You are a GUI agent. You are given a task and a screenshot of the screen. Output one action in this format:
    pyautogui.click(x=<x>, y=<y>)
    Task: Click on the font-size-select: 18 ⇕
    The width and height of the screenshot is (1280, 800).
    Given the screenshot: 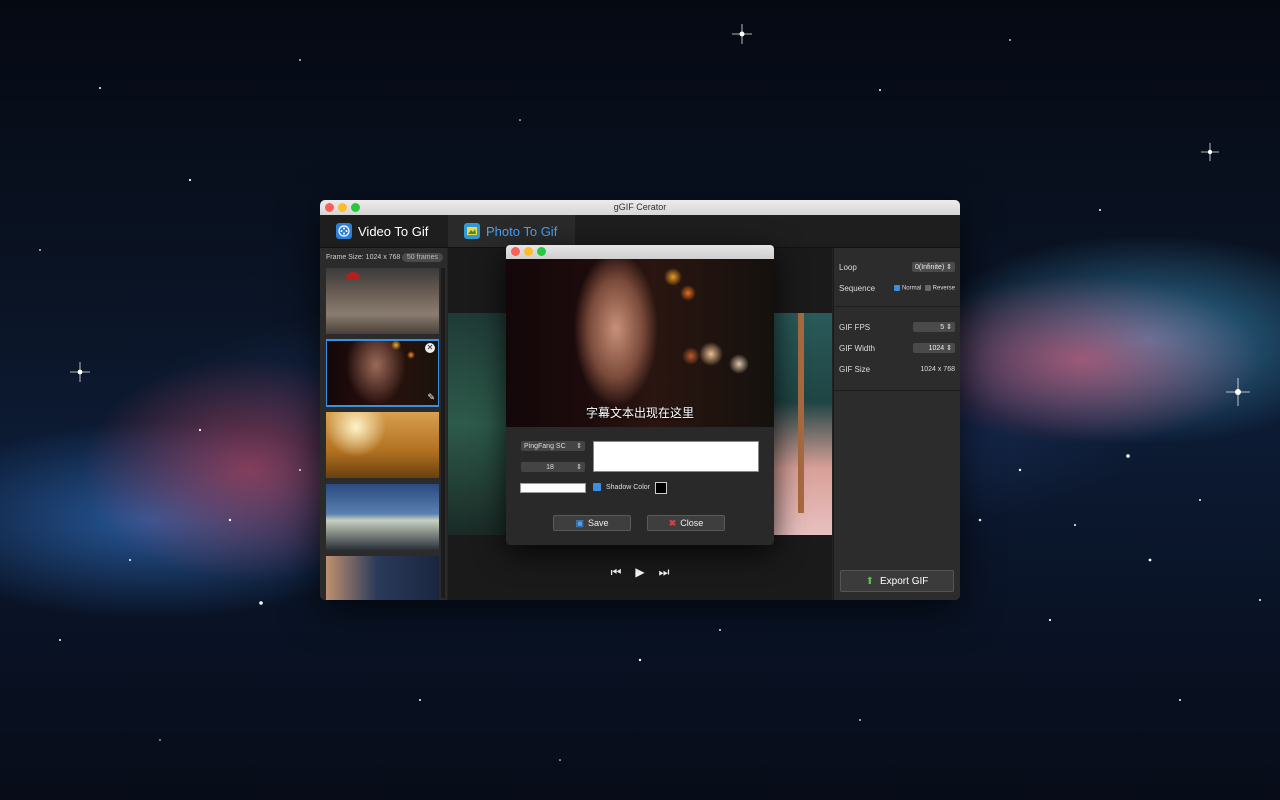 What is the action you would take?
    pyautogui.click(x=553, y=467)
    